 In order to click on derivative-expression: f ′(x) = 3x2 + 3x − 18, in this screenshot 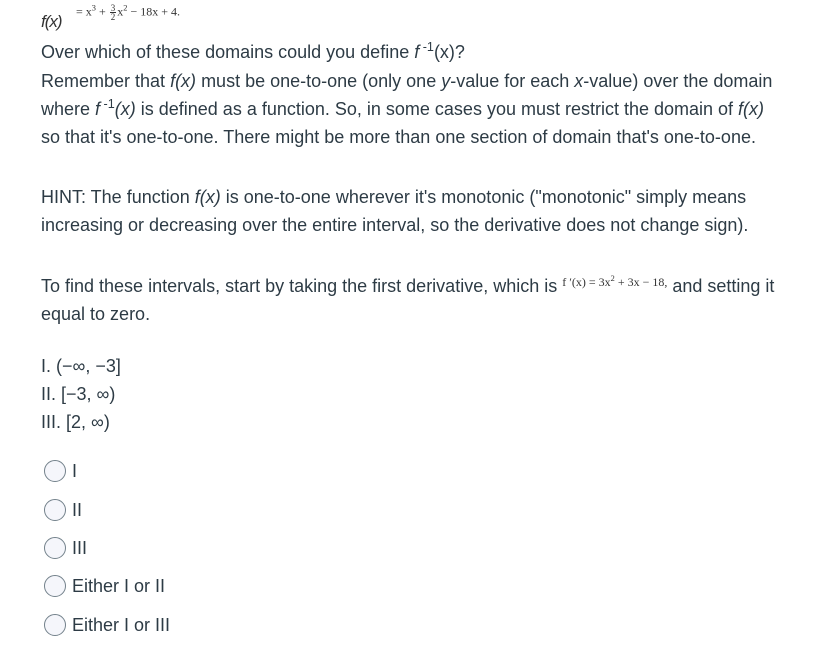, I will do `click(615, 281)`.